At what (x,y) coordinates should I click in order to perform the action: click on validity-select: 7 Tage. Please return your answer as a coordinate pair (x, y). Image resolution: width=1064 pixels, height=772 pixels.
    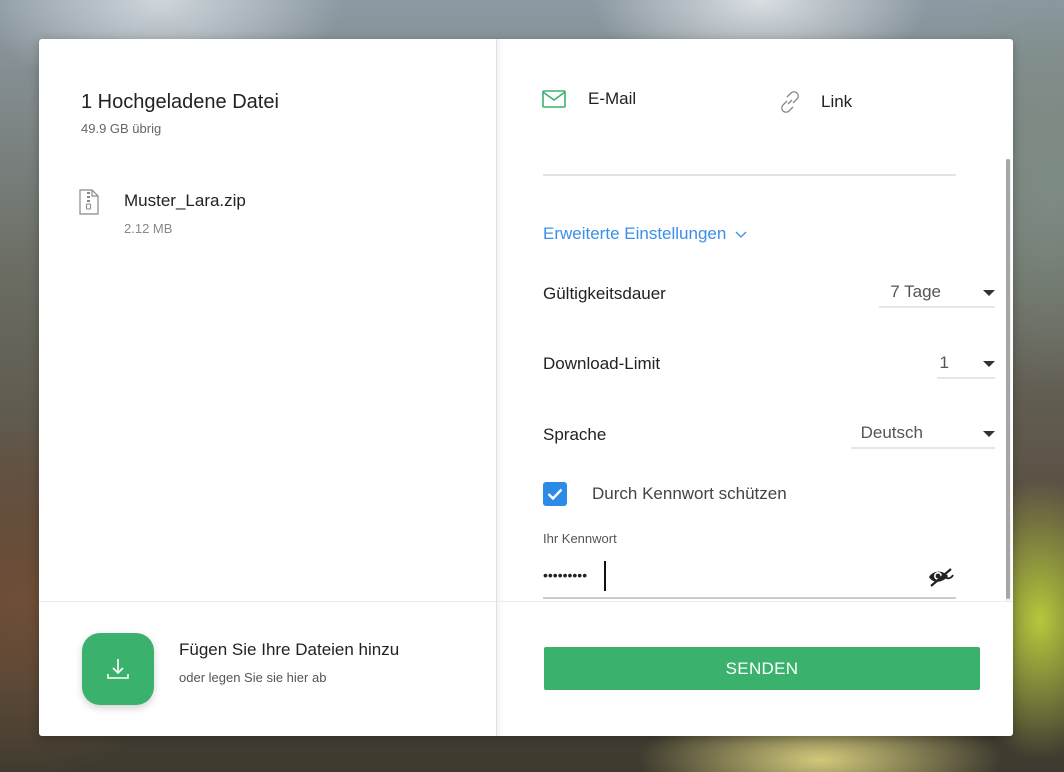
    Looking at the image, I should click on (937, 293).